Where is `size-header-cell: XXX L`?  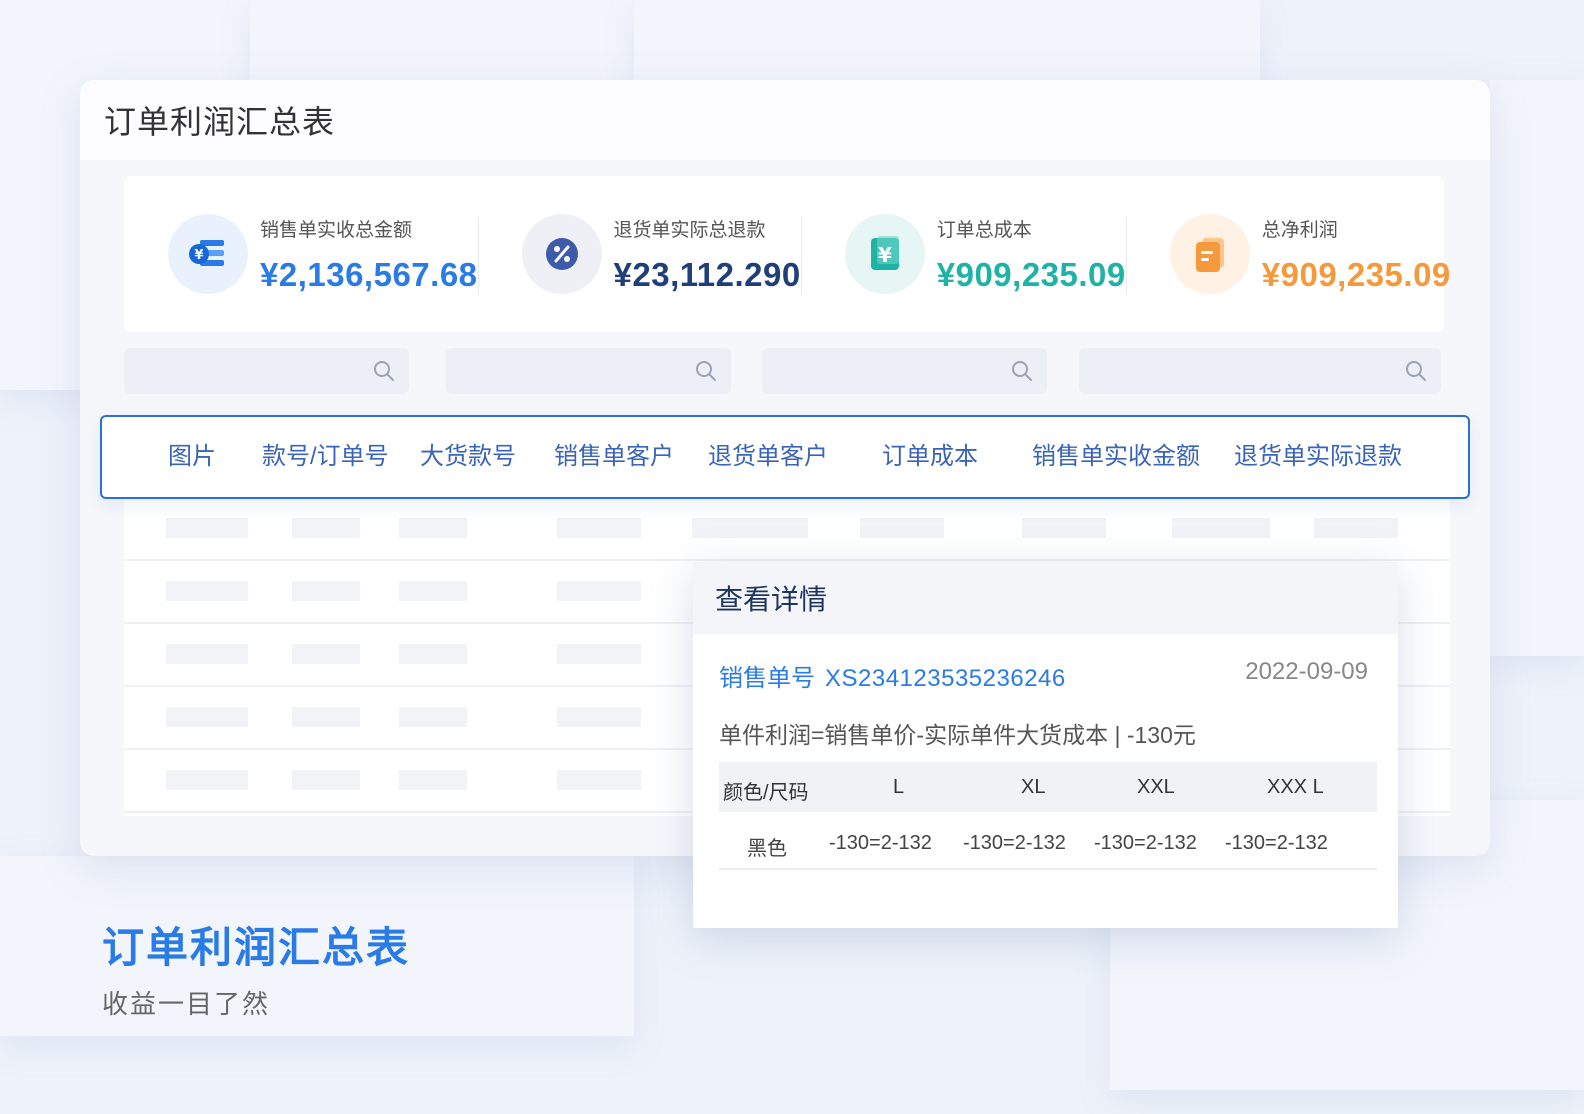
size-header-cell: XXX L is located at coordinates (1295, 787).